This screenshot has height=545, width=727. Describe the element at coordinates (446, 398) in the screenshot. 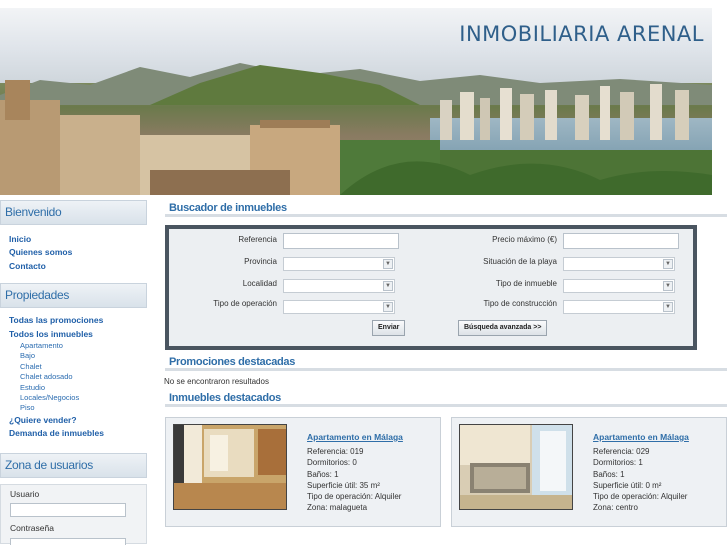

I see `featured-section-title: Inmuebles destacados` at that location.